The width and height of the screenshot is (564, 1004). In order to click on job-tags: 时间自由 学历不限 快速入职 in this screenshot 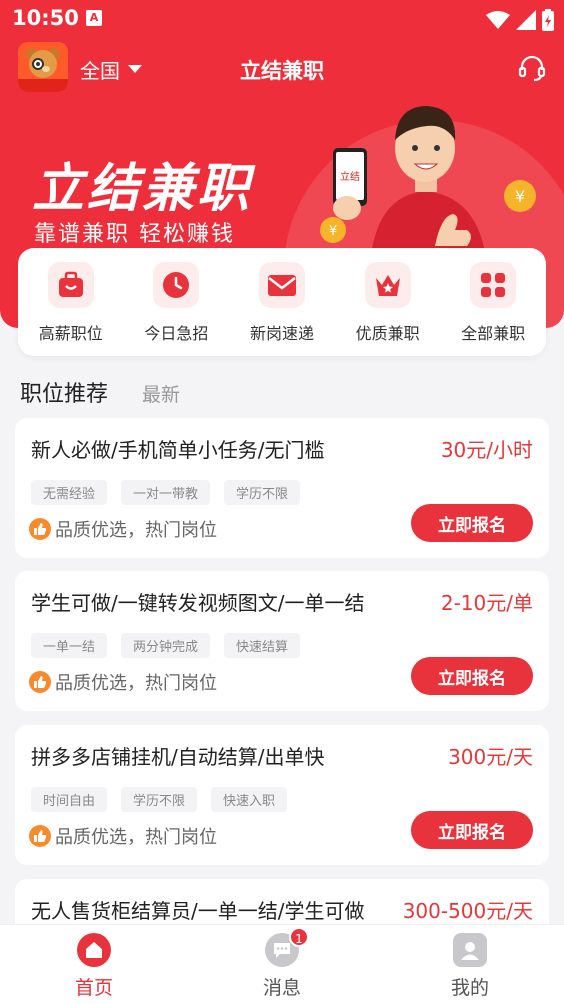, I will do `click(159, 799)`.